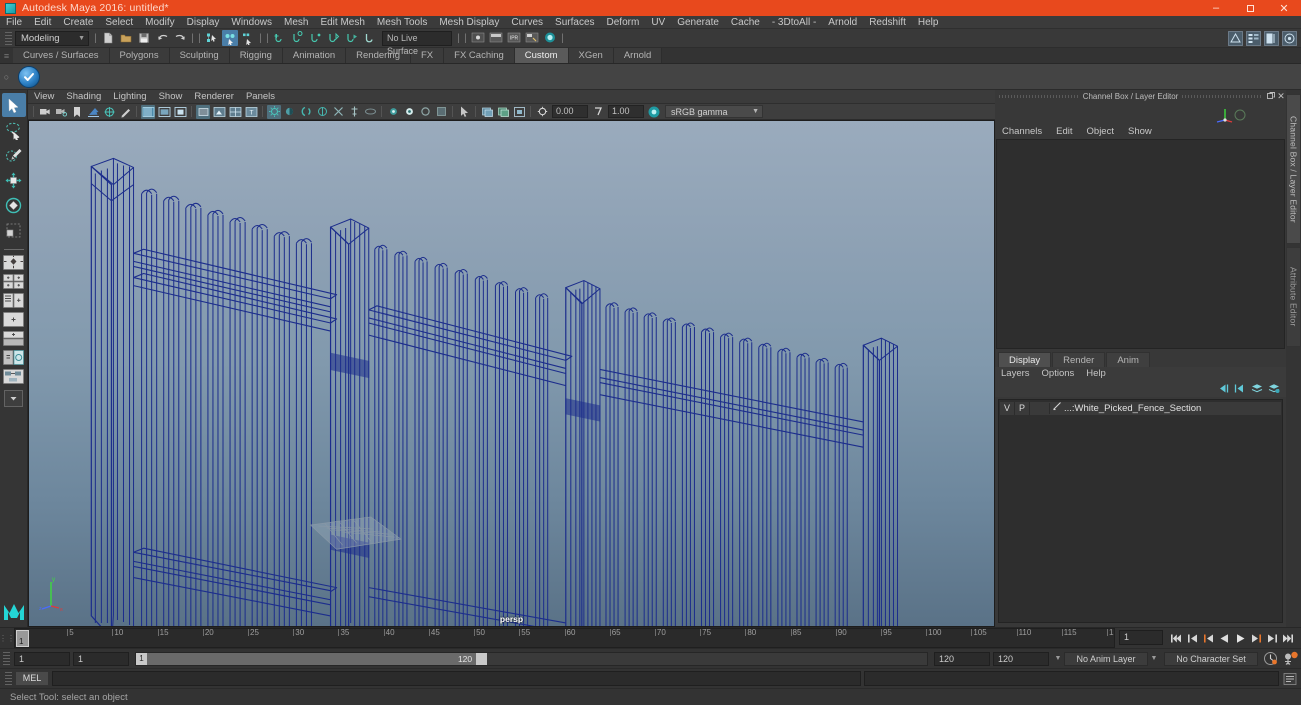  I want to click on viewport-grab-icon, so click(503, 112).